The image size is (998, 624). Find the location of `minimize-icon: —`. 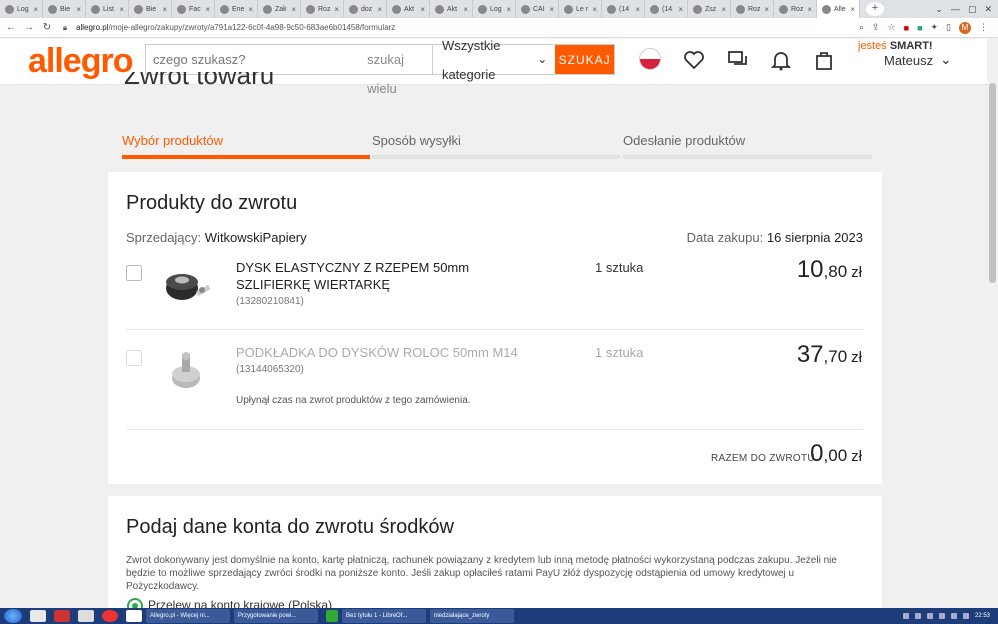

minimize-icon: — is located at coordinates (955, 9).